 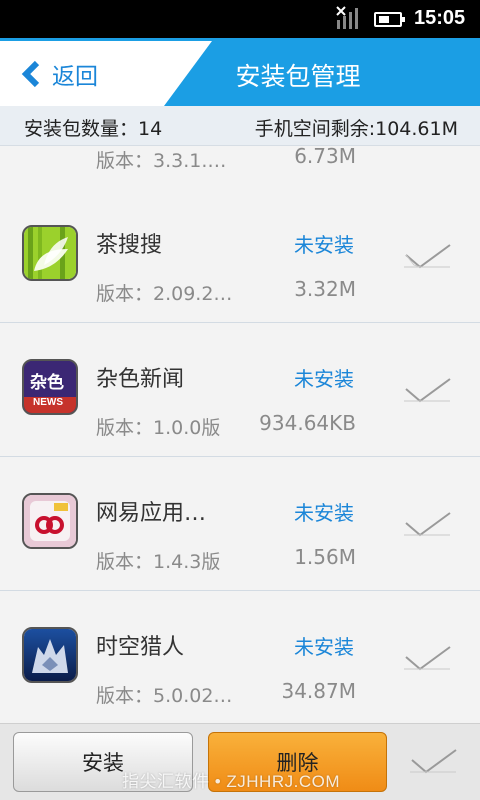 I want to click on clock: 15:05, so click(x=440, y=18).